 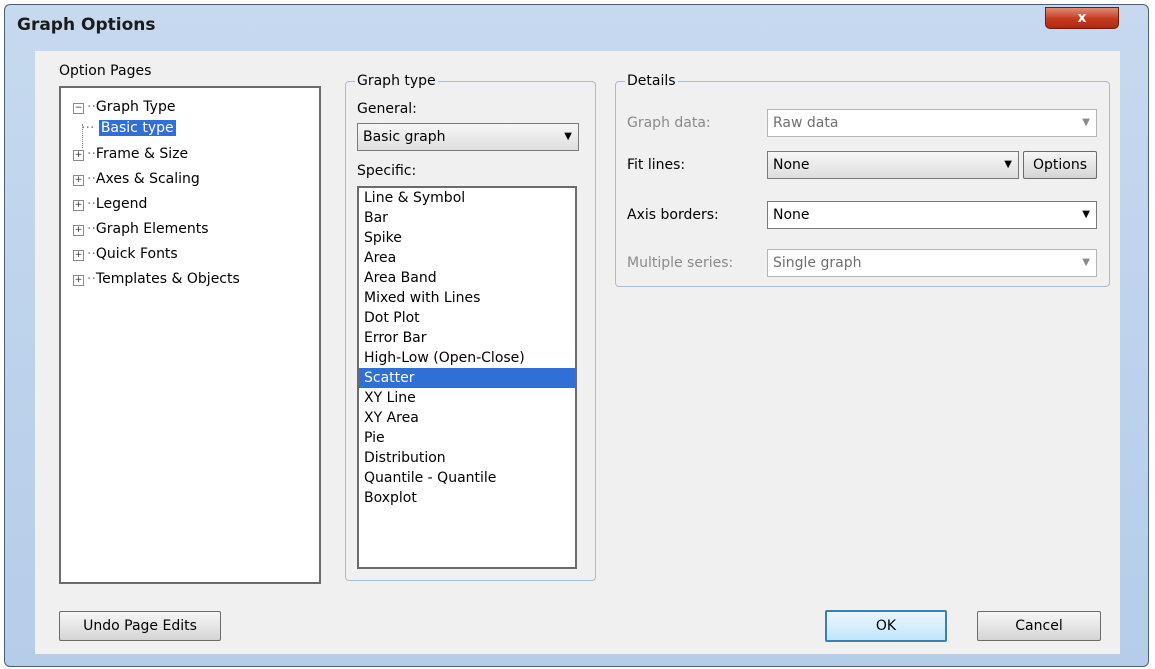 I want to click on multiple-series-value: Single graph, so click(x=817, y=263).